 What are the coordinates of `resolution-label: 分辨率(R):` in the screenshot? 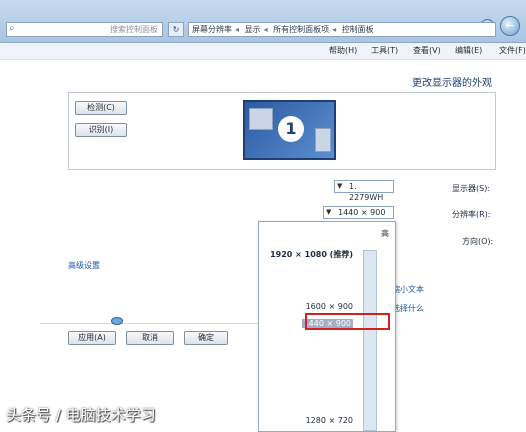 It's located at (471, 214).